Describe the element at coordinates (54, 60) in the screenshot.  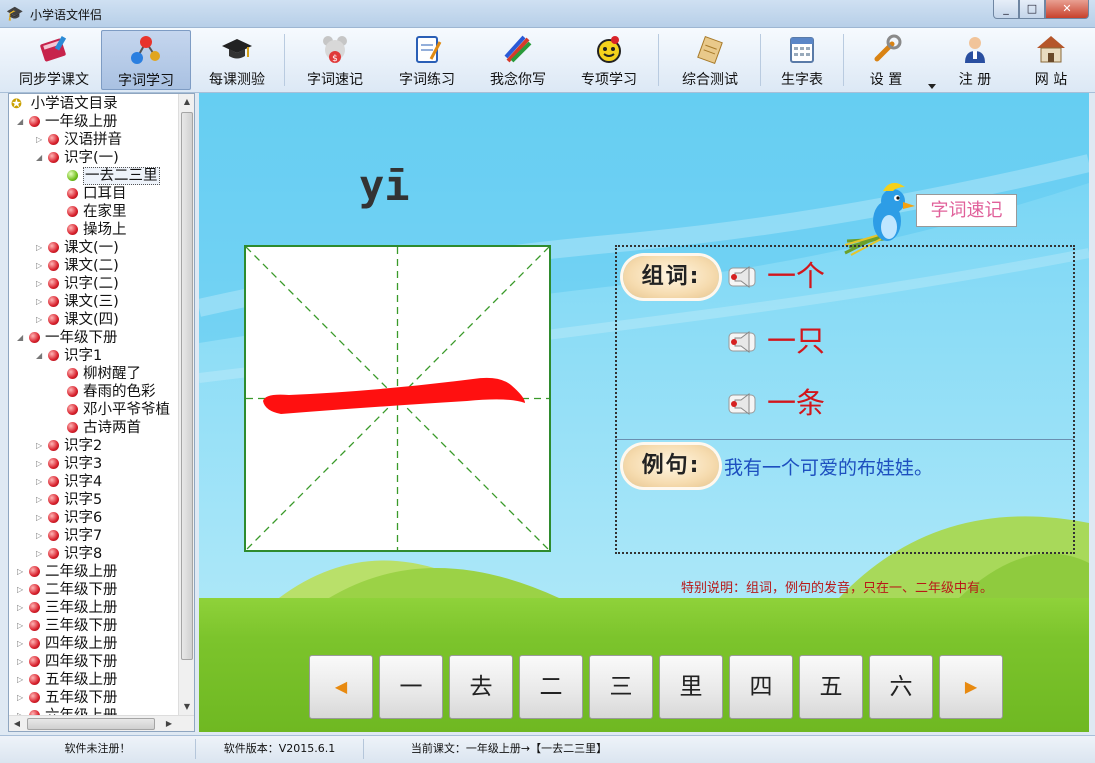
I see `toolbar-sync-lesson-button: 同步学课文` at that location.